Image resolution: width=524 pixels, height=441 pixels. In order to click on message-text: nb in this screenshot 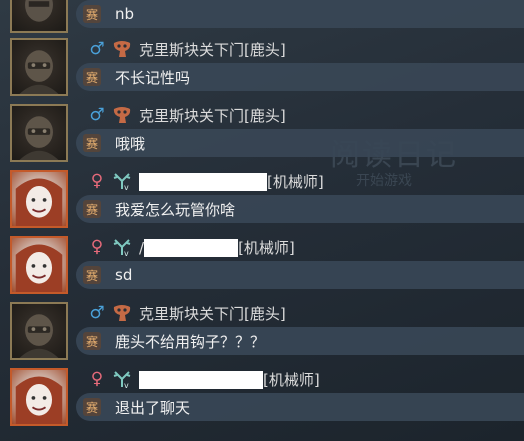, I will do `click(125, 14)`.